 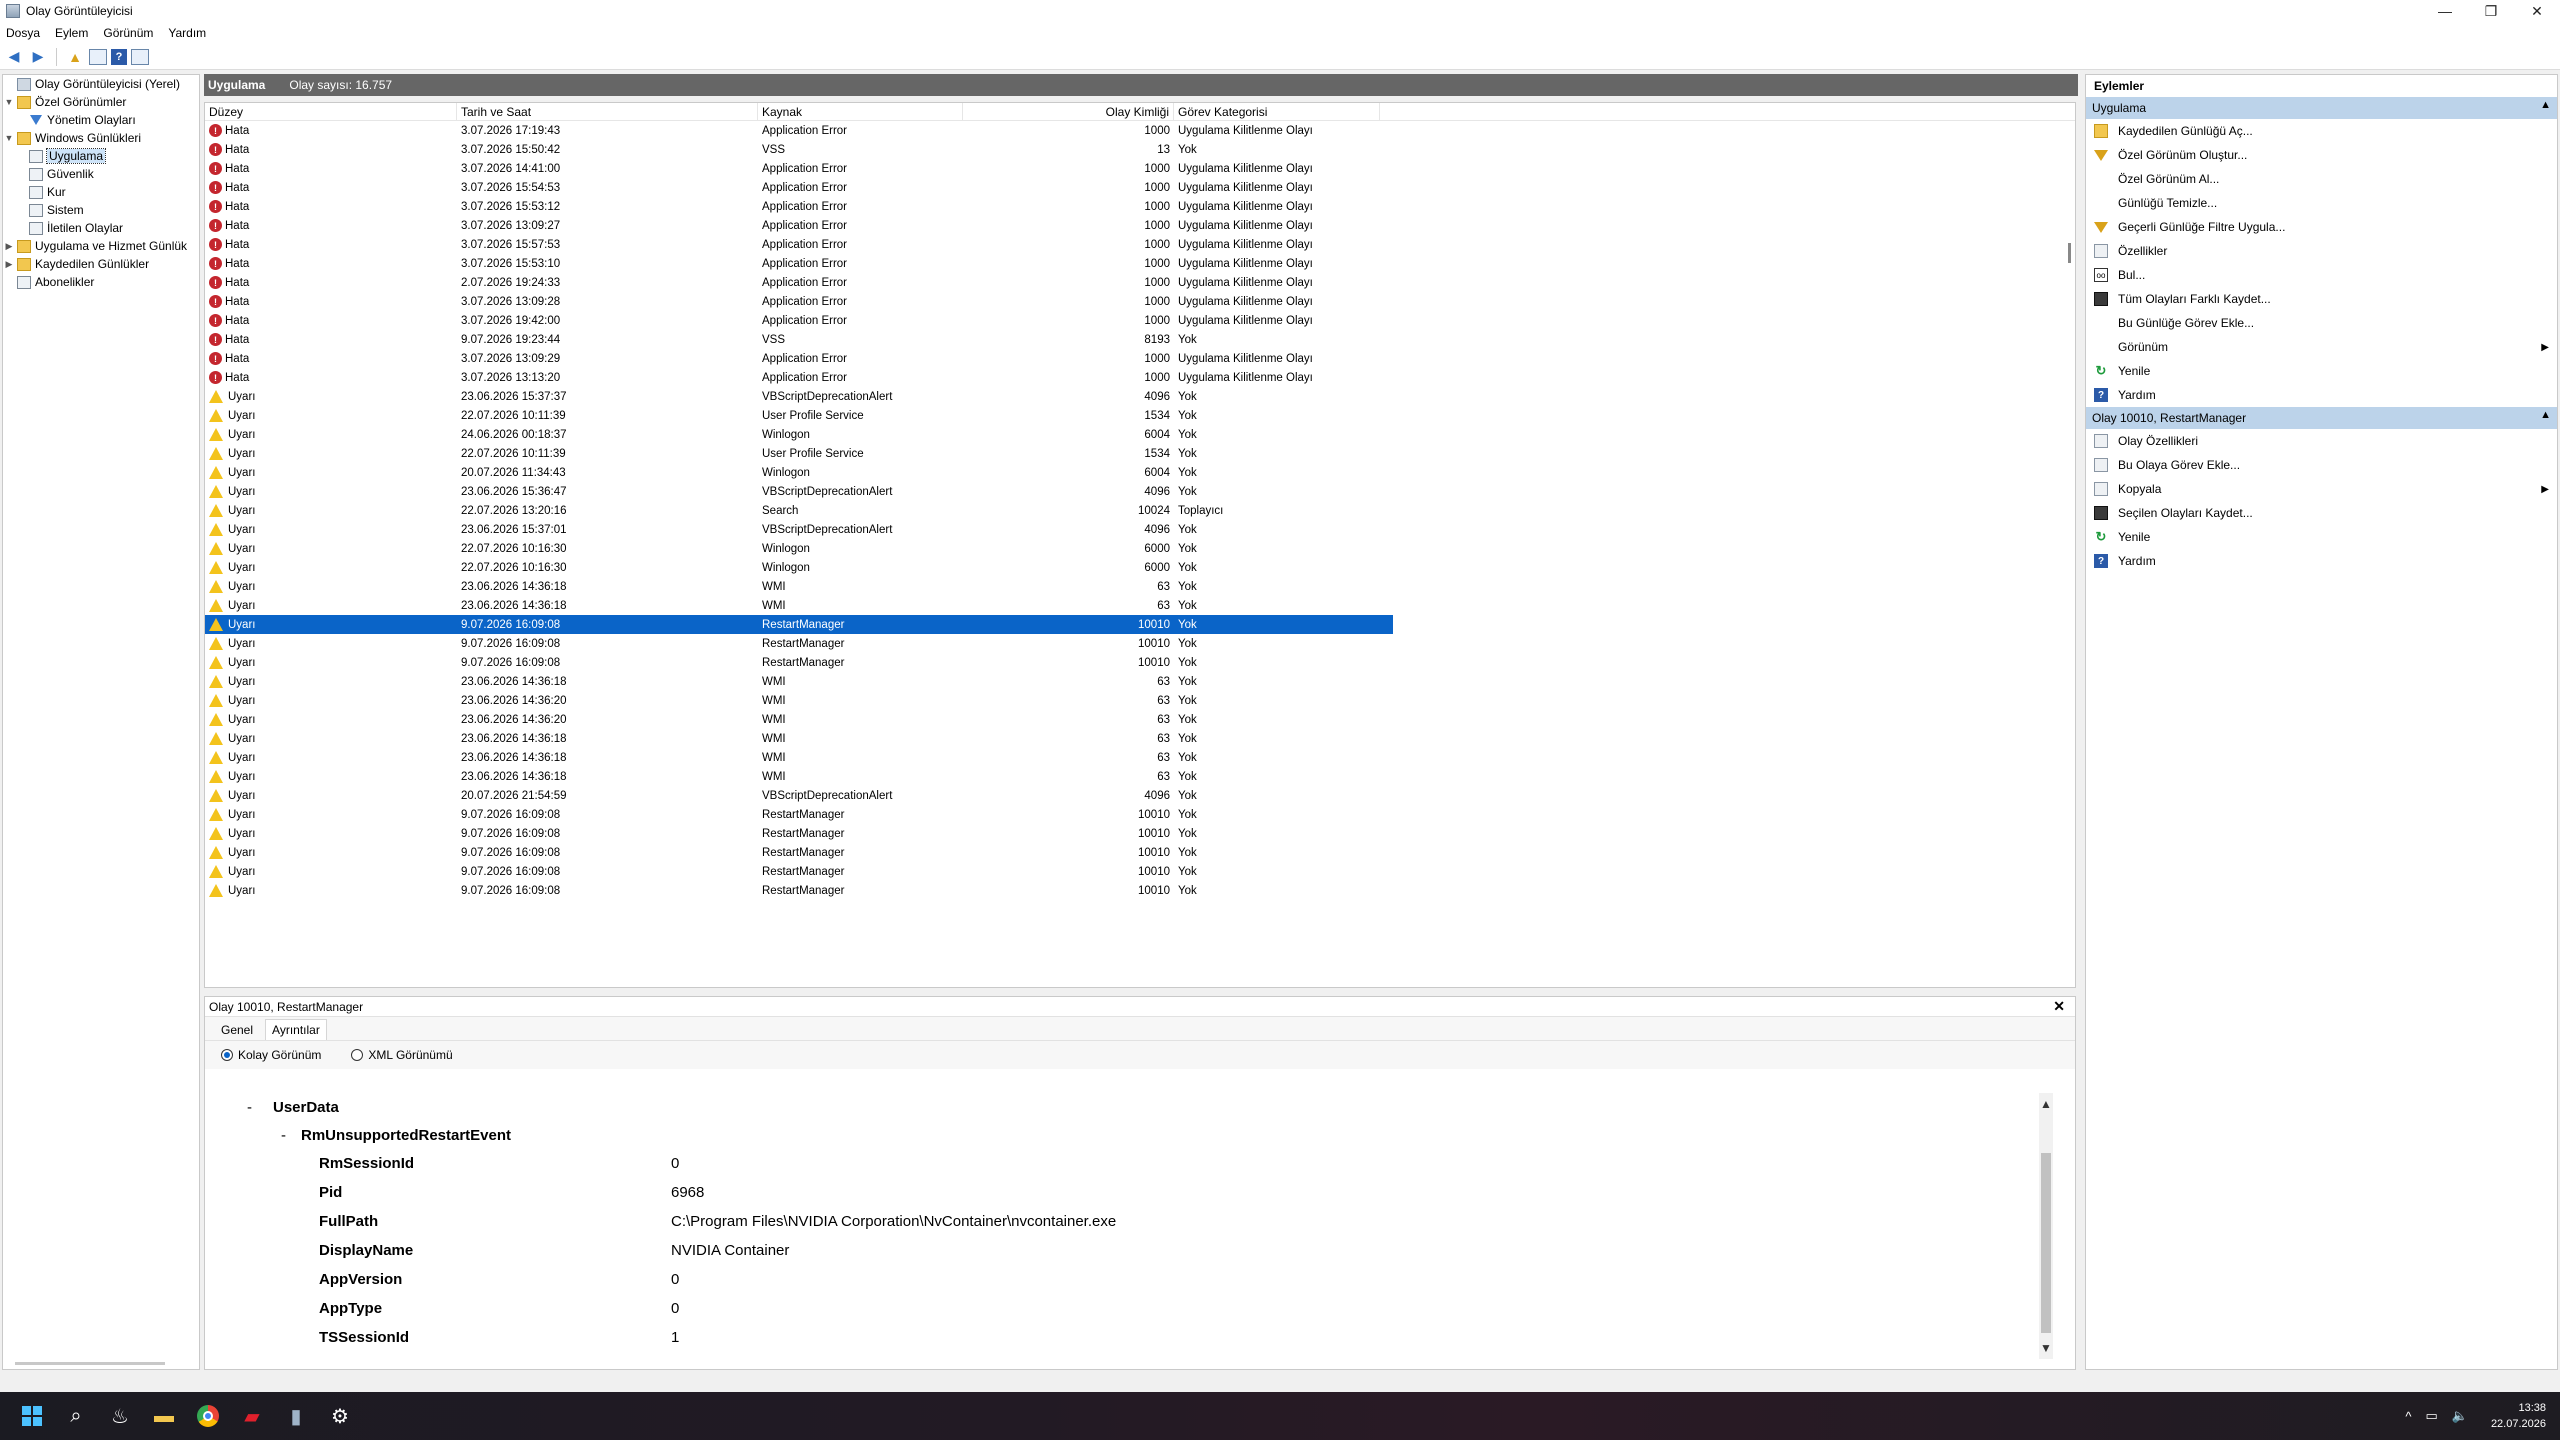 What do you see at coordinates (252, 1416) in the screenshot?
I see `app-red-icon: ▰` at bounding box center [252, 1416].